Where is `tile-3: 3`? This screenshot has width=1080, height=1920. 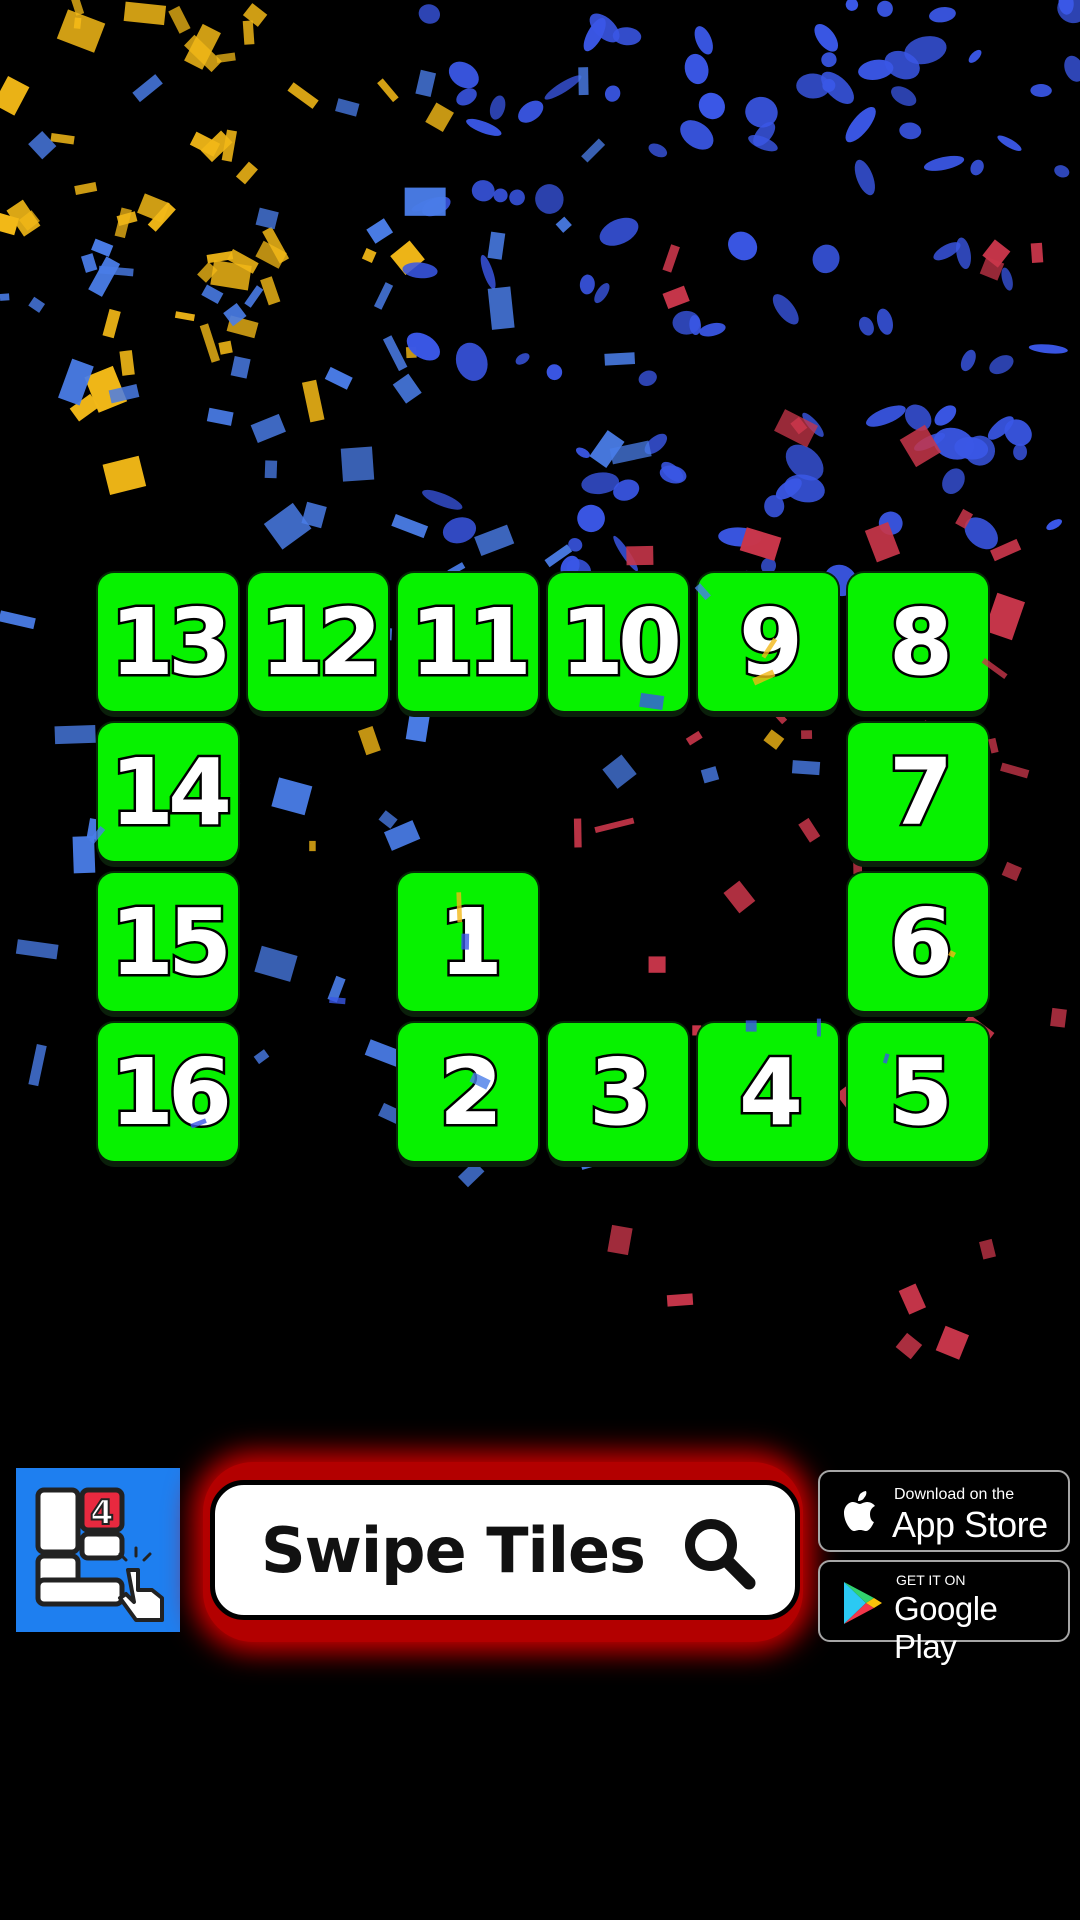 tile-3: 3 is located at coordinates (618, 1092).